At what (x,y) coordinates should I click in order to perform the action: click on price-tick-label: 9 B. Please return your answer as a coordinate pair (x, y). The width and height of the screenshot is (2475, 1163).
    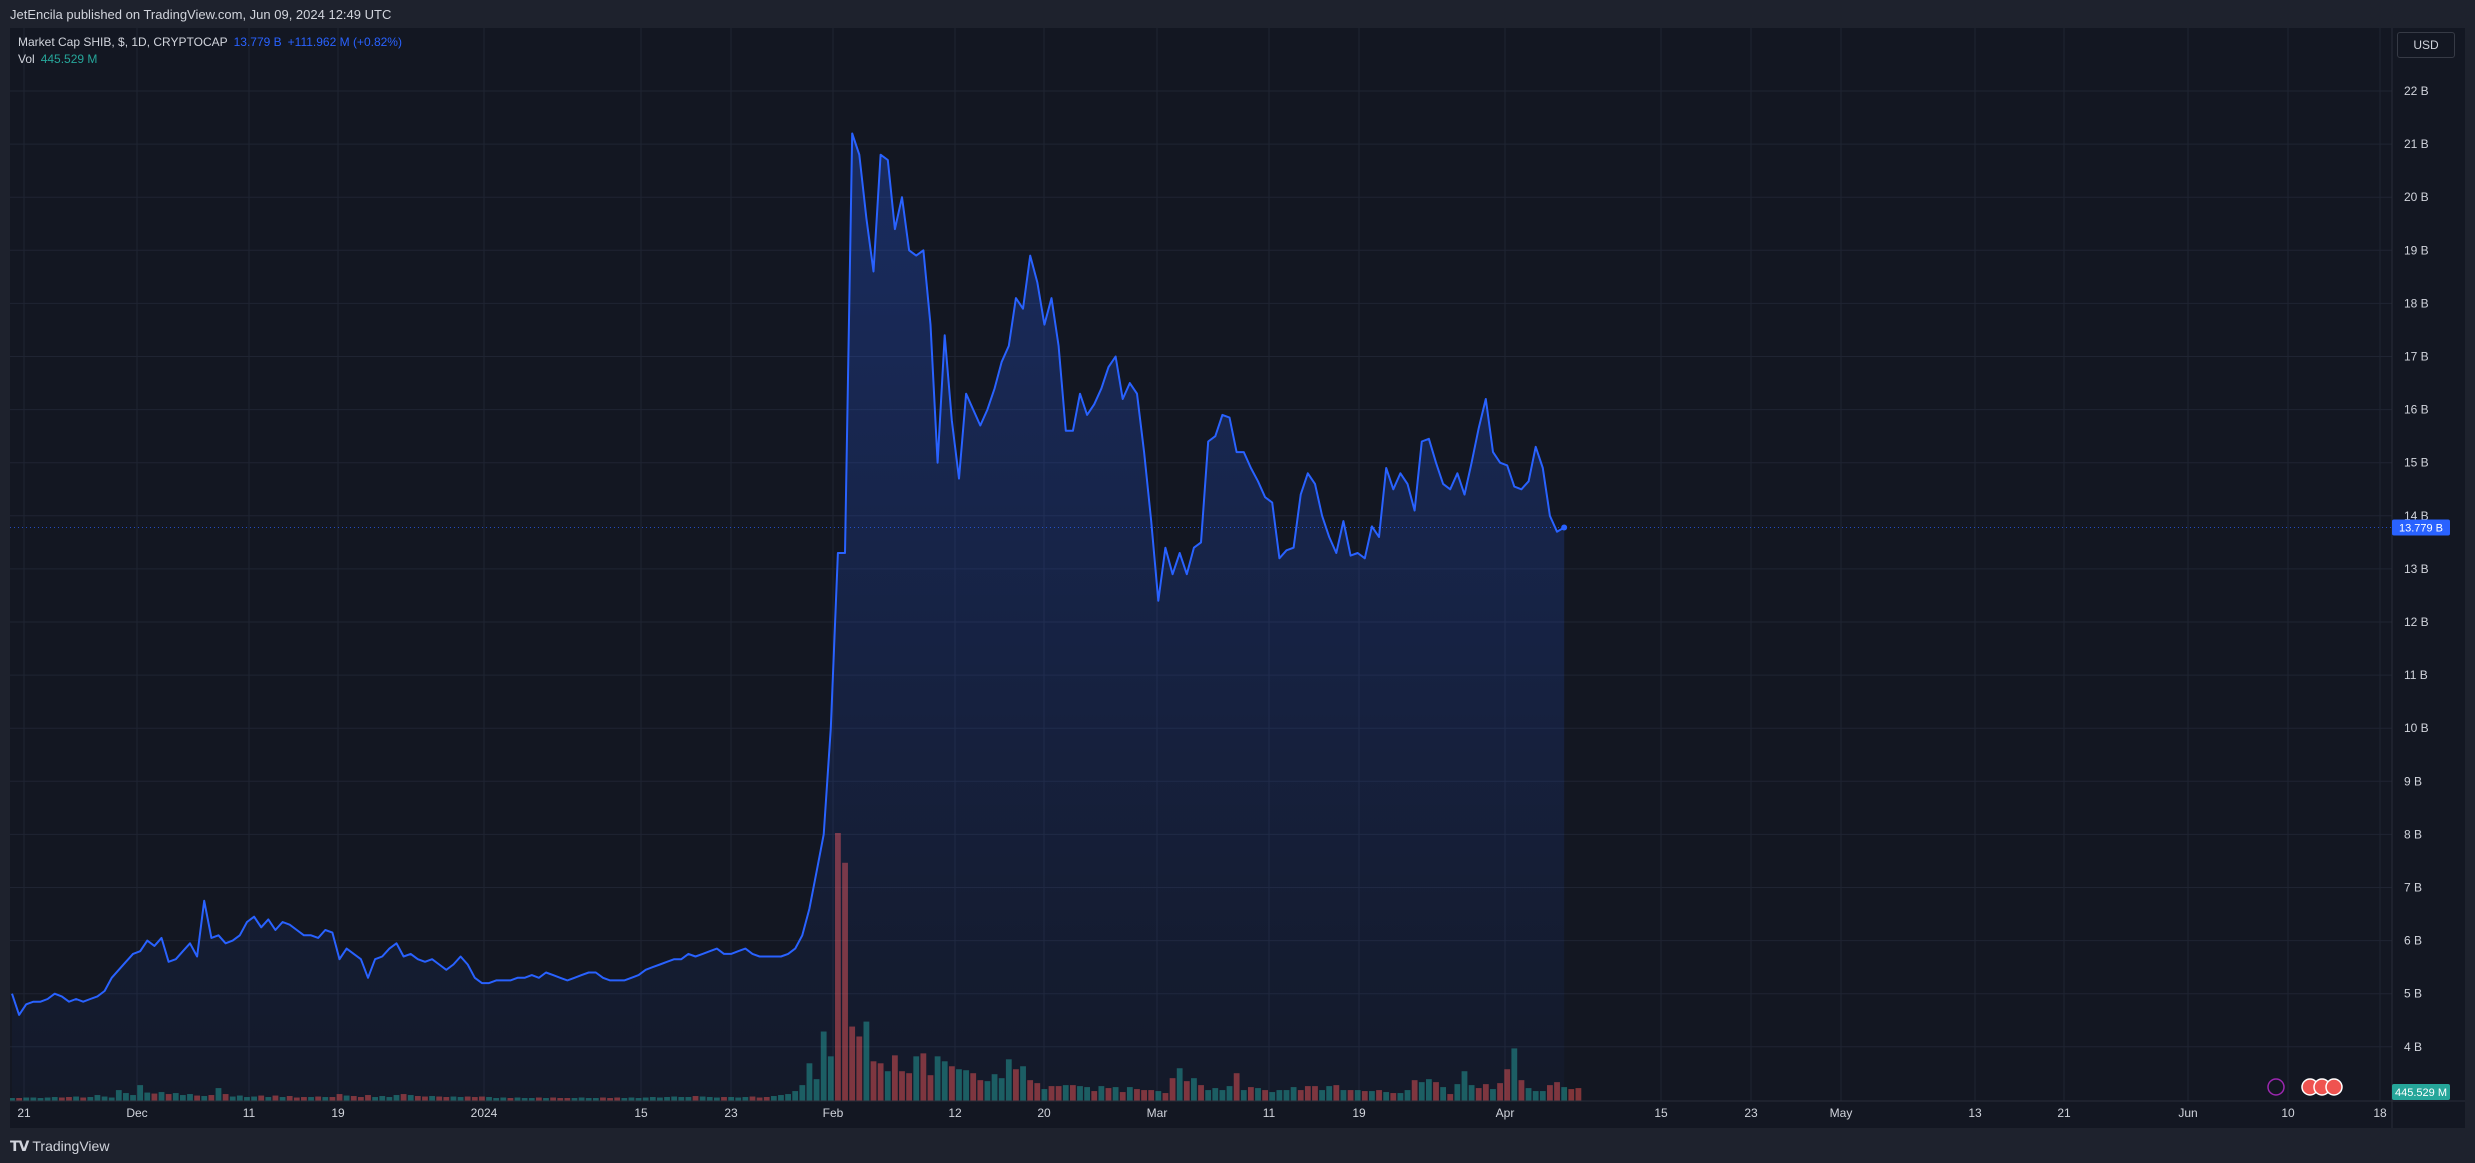
    Looking at the image, I should click on (2413, 781).